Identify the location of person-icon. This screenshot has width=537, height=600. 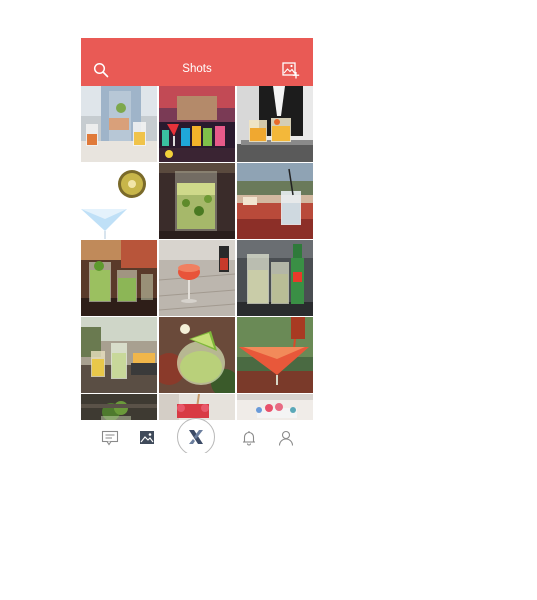
(286, 438).